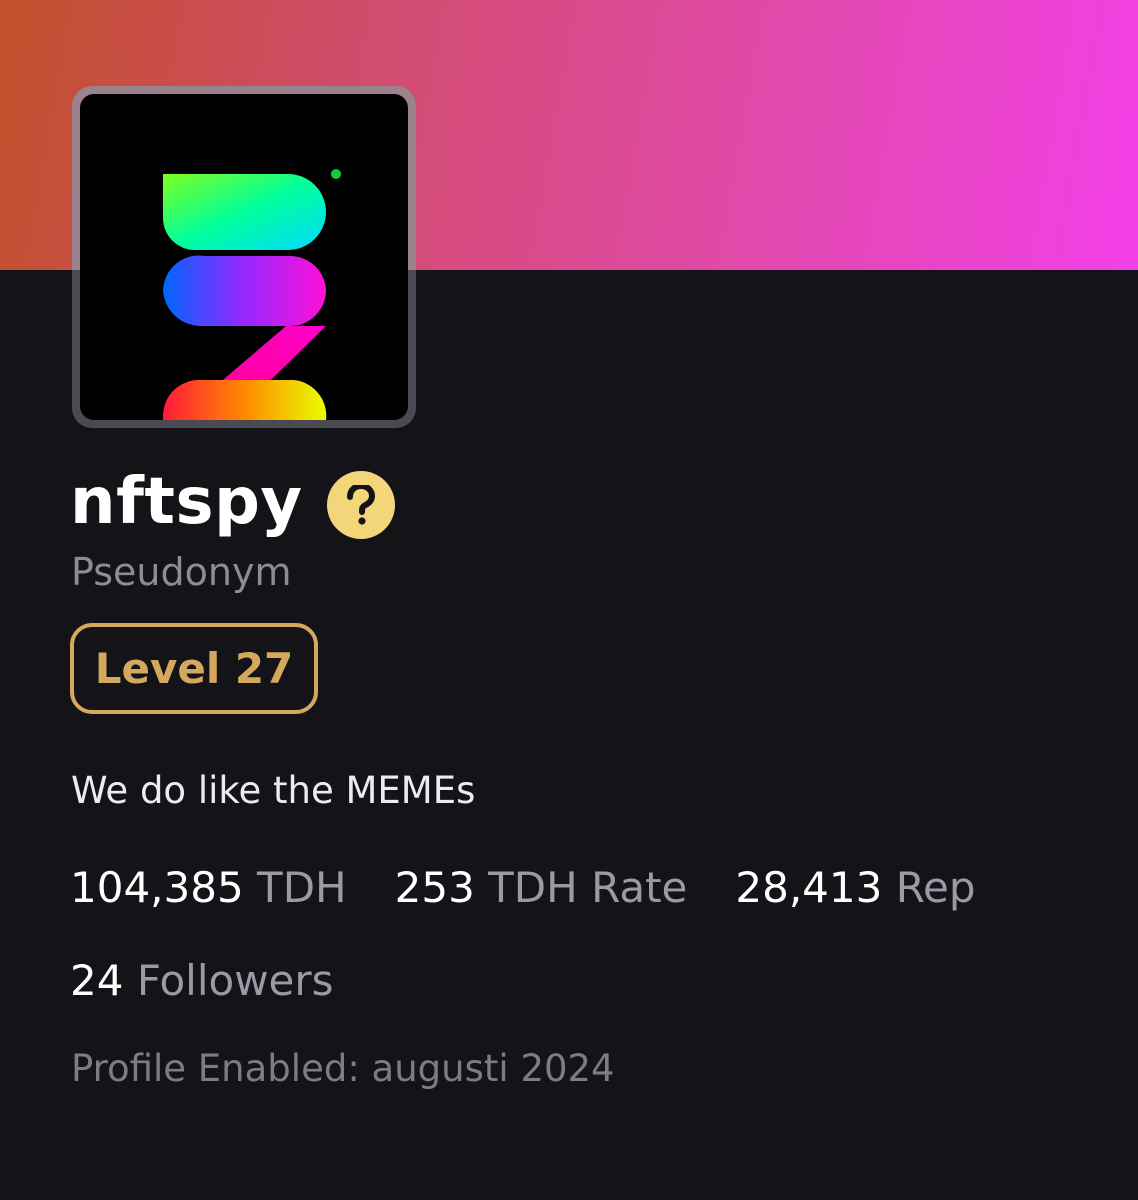 The width and height of the screenshot is (1138, 1200). I want to click on stat-label: TDH, so click(302, 887).